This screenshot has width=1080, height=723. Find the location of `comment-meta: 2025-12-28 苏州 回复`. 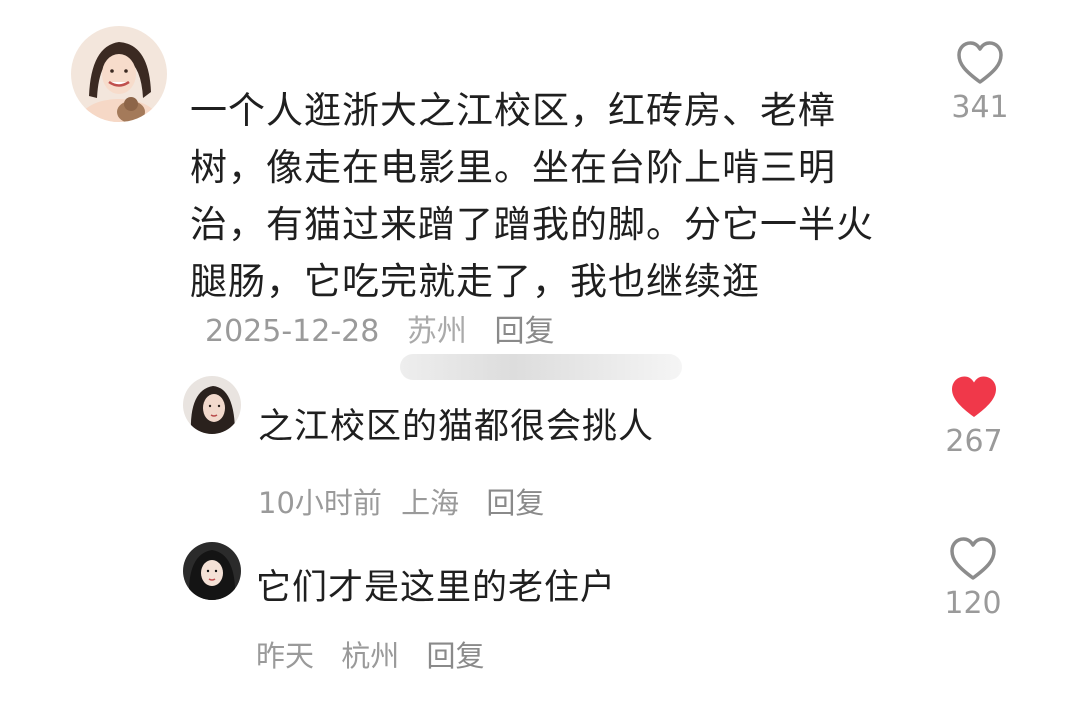

comment-meta: 2025-12-28 苏州 回复 is located at coordinates (388, 328).